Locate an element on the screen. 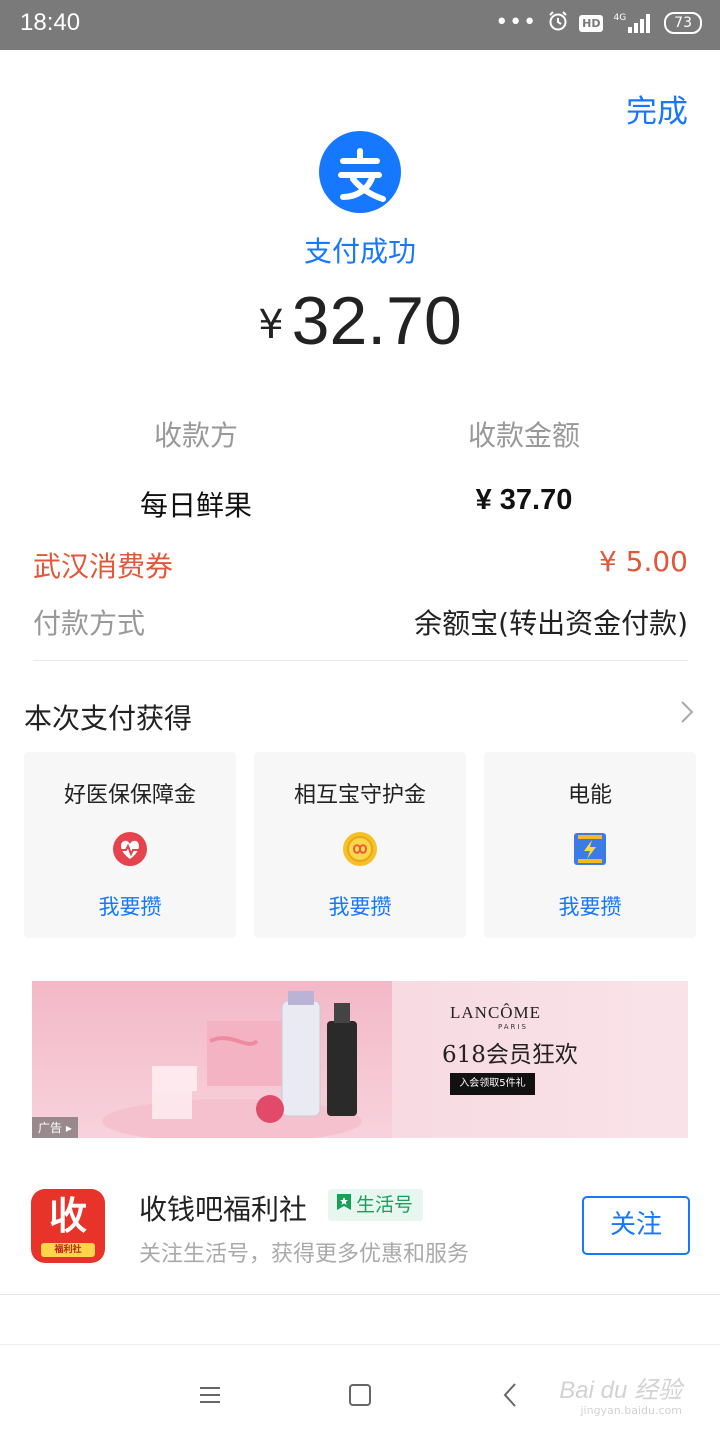  alipay-logo-icon is located at coordinates (360, 172).